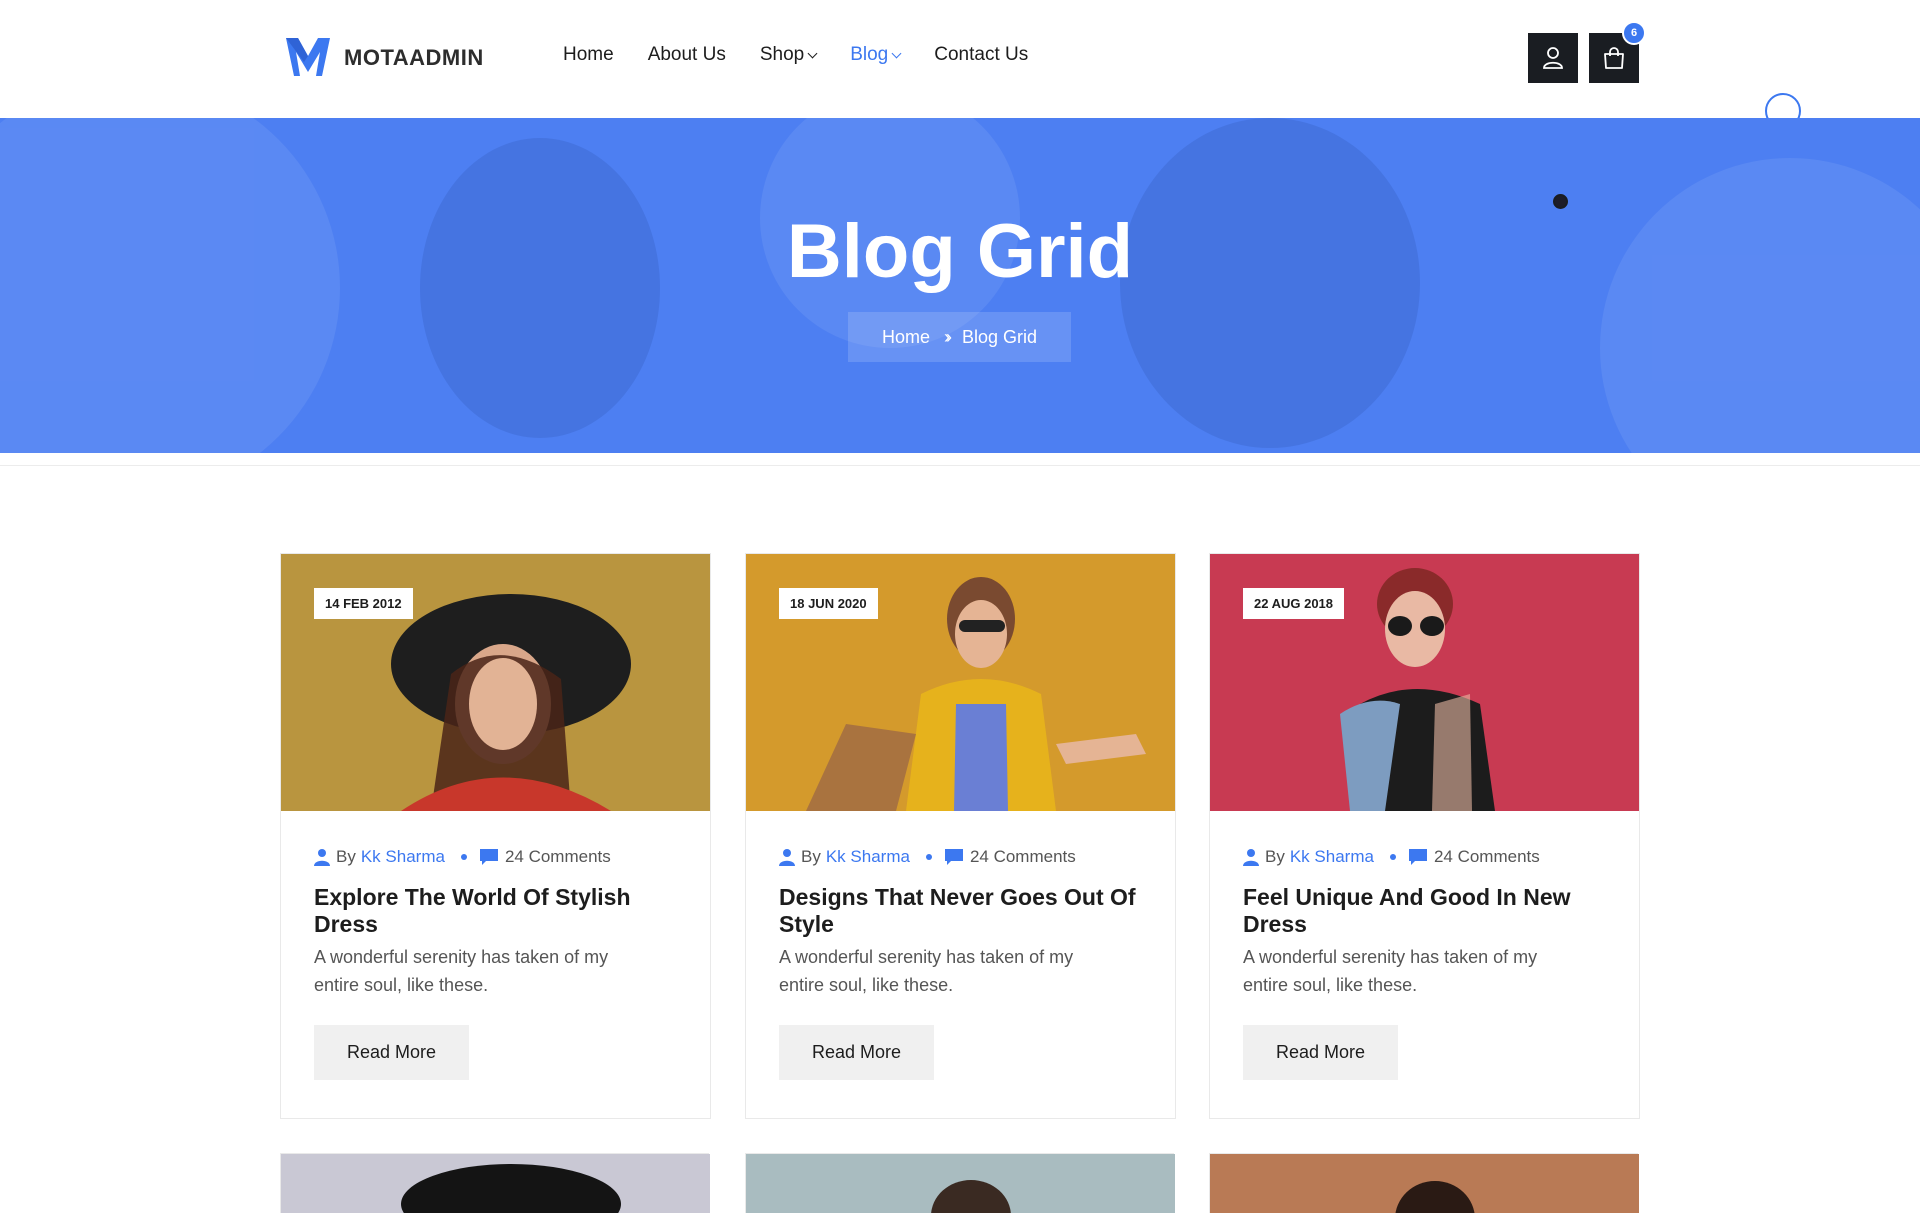 The width and height of the screenshot is (1920, 1213). I want to click on nav-label: Home, so click(588, 54).